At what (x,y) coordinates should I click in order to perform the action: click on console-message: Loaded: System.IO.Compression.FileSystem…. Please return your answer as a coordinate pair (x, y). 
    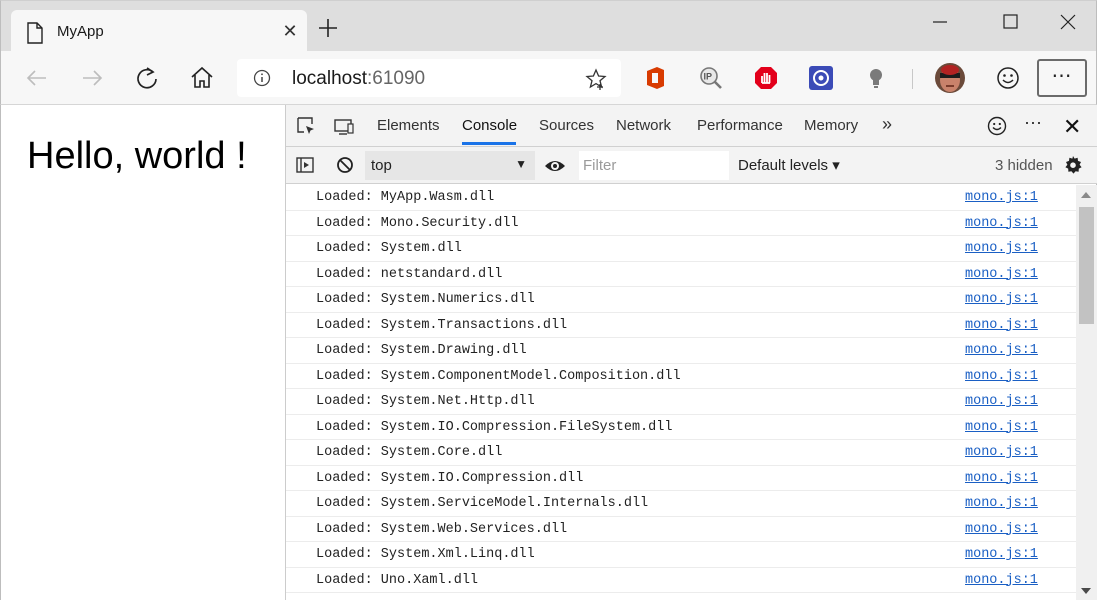
    Looking at the image, I should click on (494, 427).